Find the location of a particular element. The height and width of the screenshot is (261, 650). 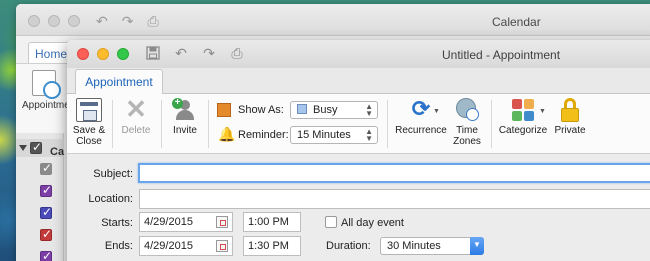

categorize-button: ▼ Categorize is located at coordinates (523, 117).